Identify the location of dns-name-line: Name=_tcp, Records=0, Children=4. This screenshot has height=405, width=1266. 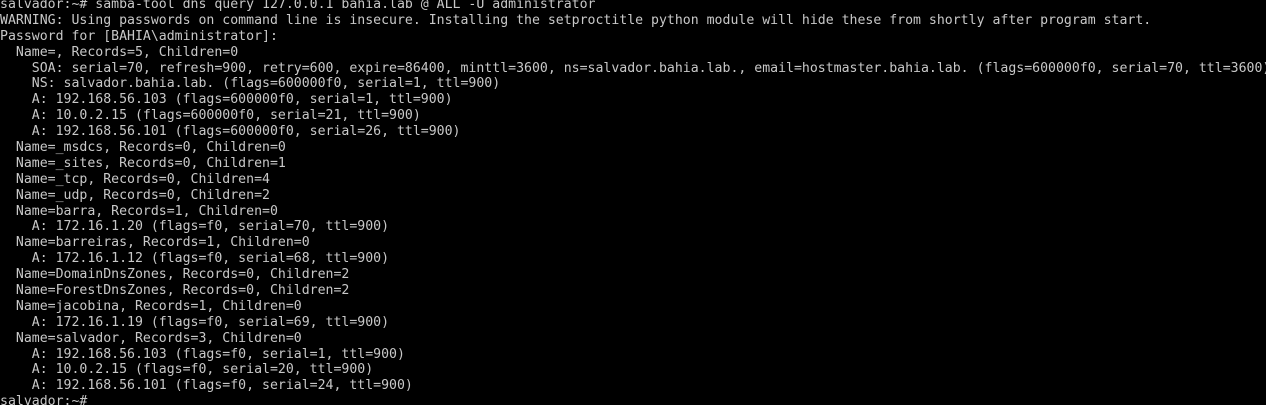
(135, 179).